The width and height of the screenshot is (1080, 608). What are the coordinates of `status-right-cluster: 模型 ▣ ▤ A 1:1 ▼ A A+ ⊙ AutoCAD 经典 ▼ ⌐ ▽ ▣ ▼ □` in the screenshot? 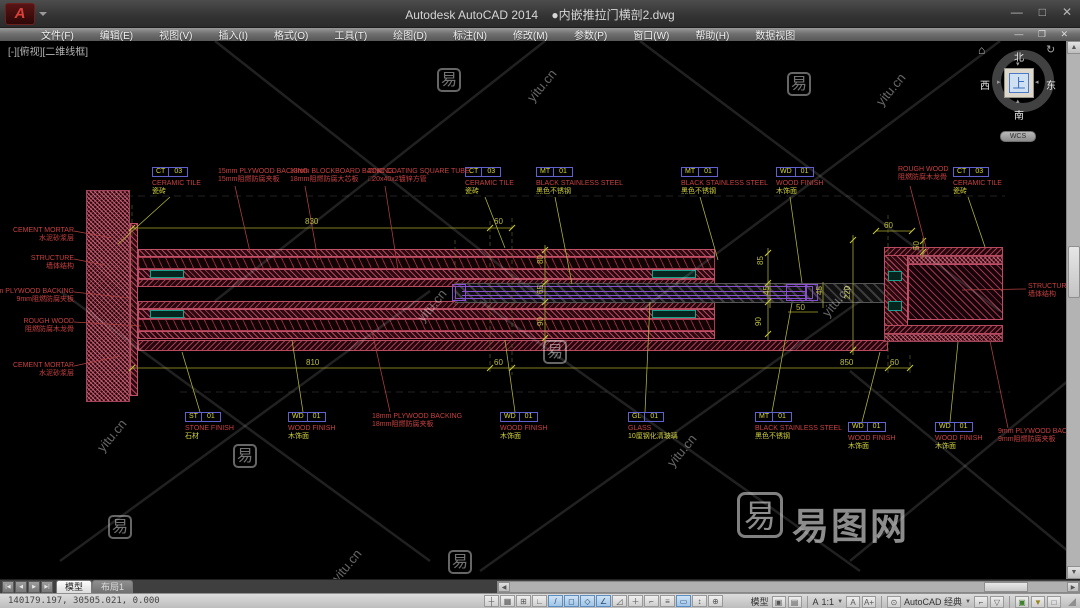 It's located at (913, 601).